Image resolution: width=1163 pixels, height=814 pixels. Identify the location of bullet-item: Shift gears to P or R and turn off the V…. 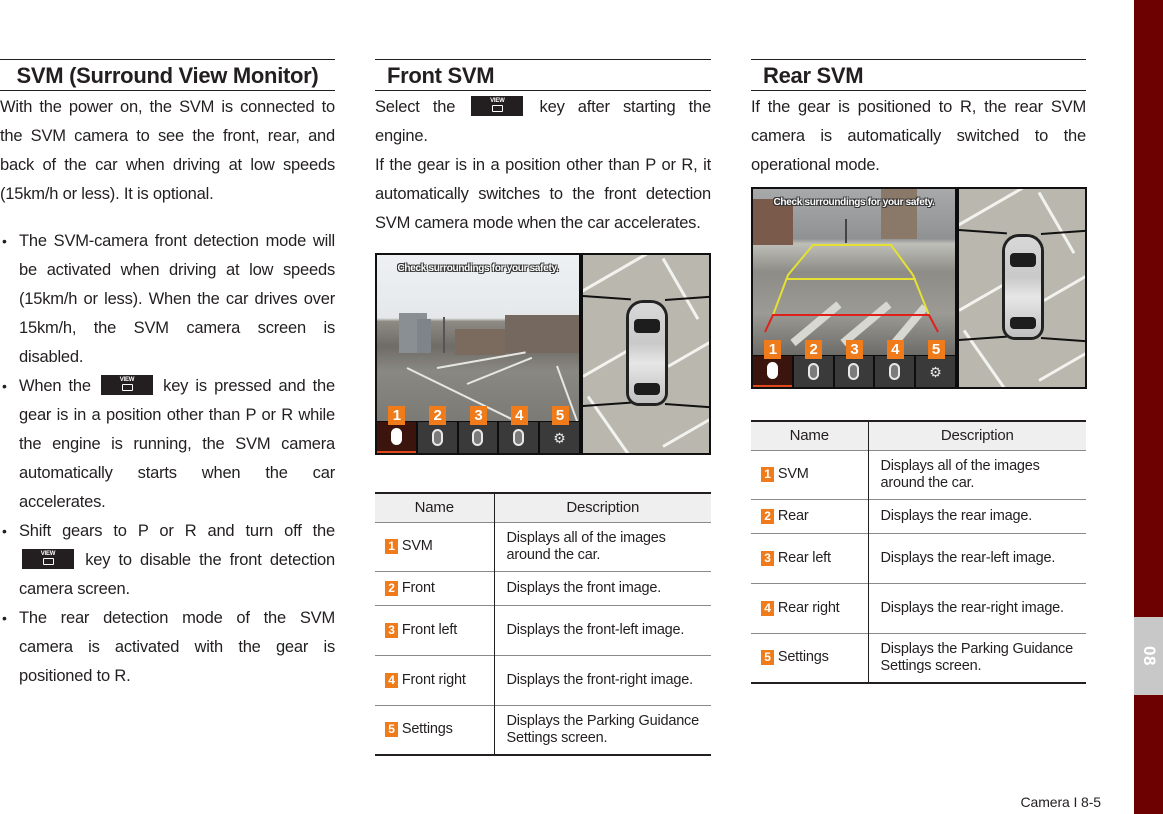
(167, 560).